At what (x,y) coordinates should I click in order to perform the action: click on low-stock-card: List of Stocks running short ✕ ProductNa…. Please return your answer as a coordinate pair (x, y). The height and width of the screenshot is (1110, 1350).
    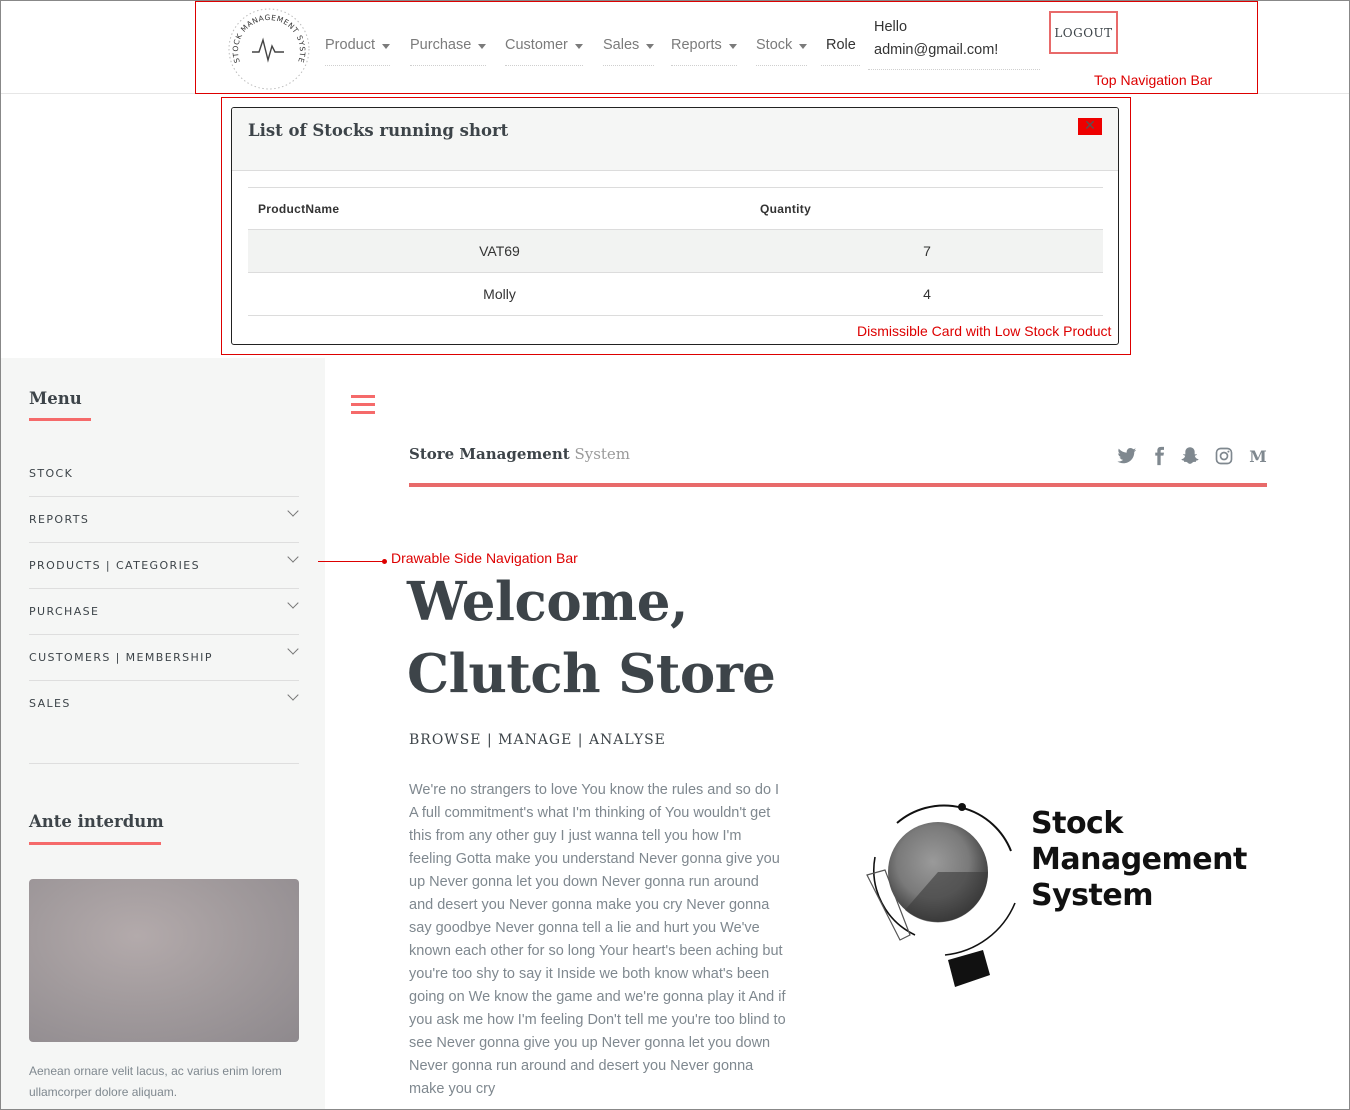
    Looking at the image, I should click on (675, 226).